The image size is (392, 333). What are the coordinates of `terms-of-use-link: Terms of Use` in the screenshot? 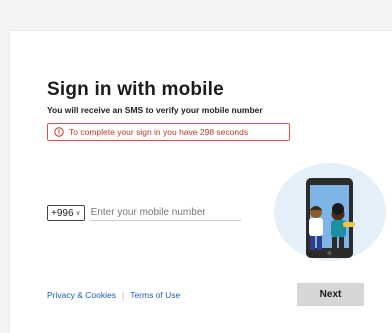 It's located at (155, 295).